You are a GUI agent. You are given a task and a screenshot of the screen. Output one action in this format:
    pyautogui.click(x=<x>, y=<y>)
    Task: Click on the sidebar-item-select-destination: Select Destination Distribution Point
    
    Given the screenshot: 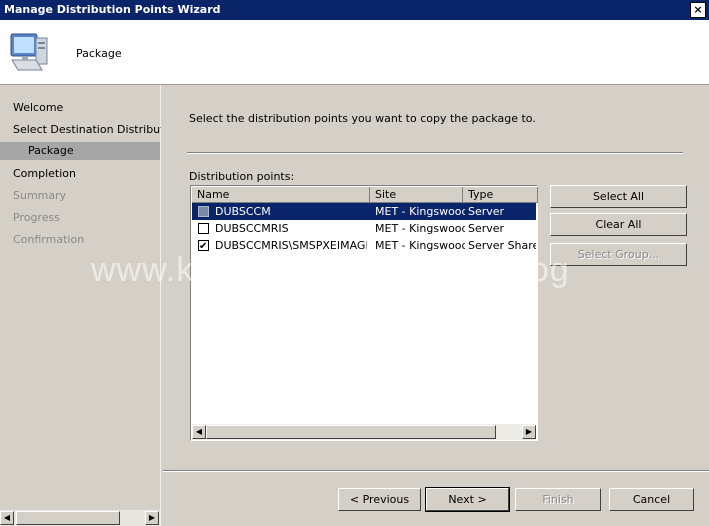 What is the action you would take?
    pyautogui.click(x=87, y=129)
    